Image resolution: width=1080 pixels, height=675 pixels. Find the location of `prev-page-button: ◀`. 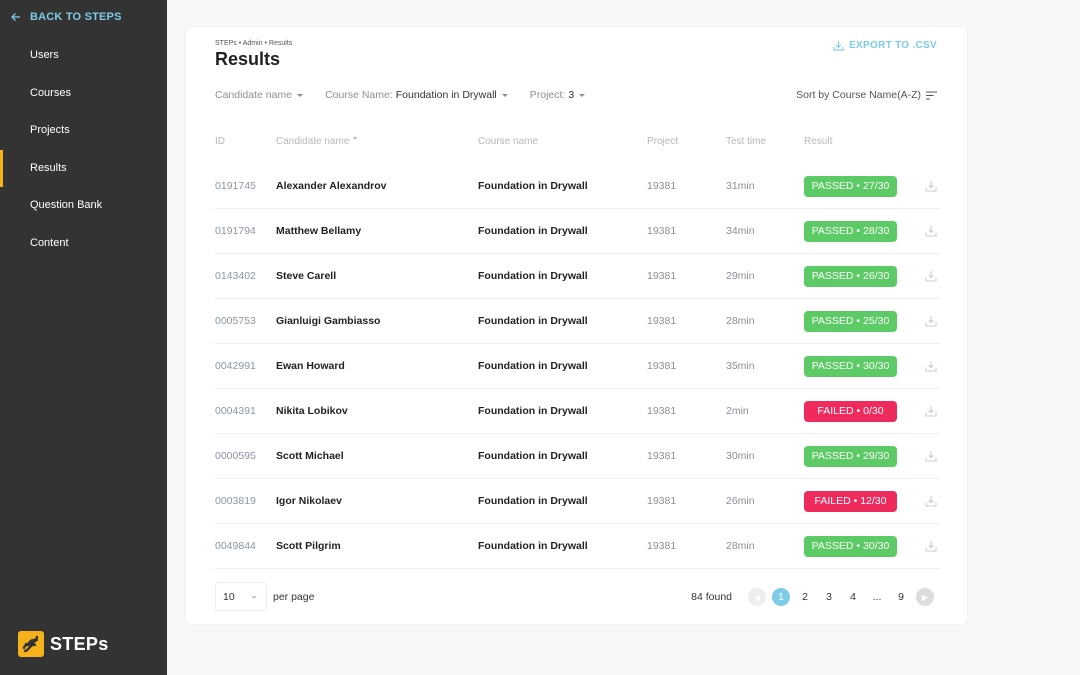

prev-page-button: ◀ is located at coordinates (757, 597).